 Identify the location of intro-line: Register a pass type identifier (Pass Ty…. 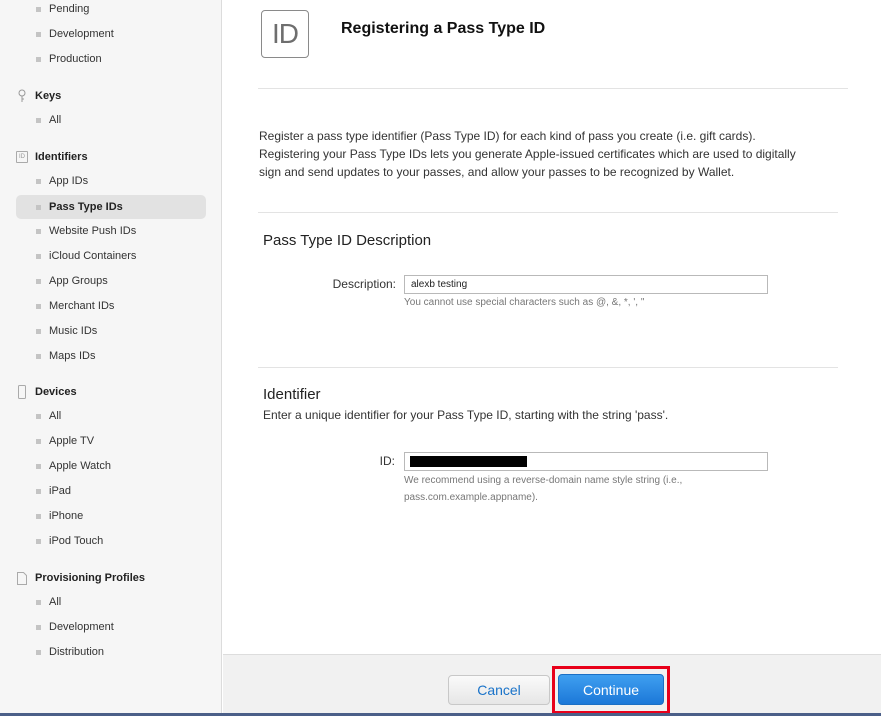
(507, 136).